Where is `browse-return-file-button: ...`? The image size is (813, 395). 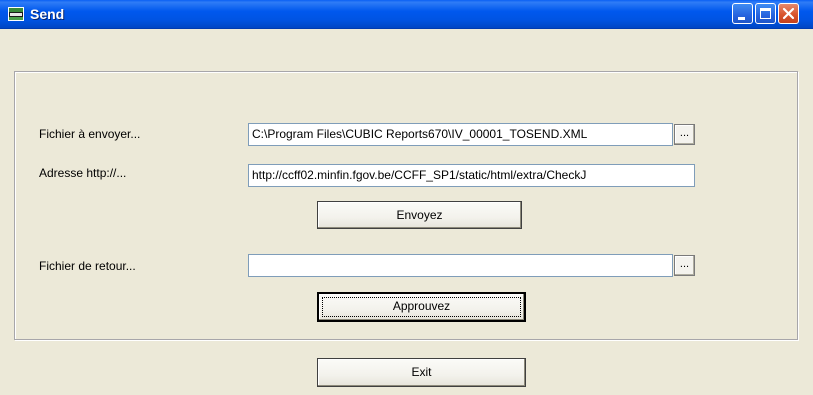
browse-return-file-button: ... is located at coordinates (684, 265).